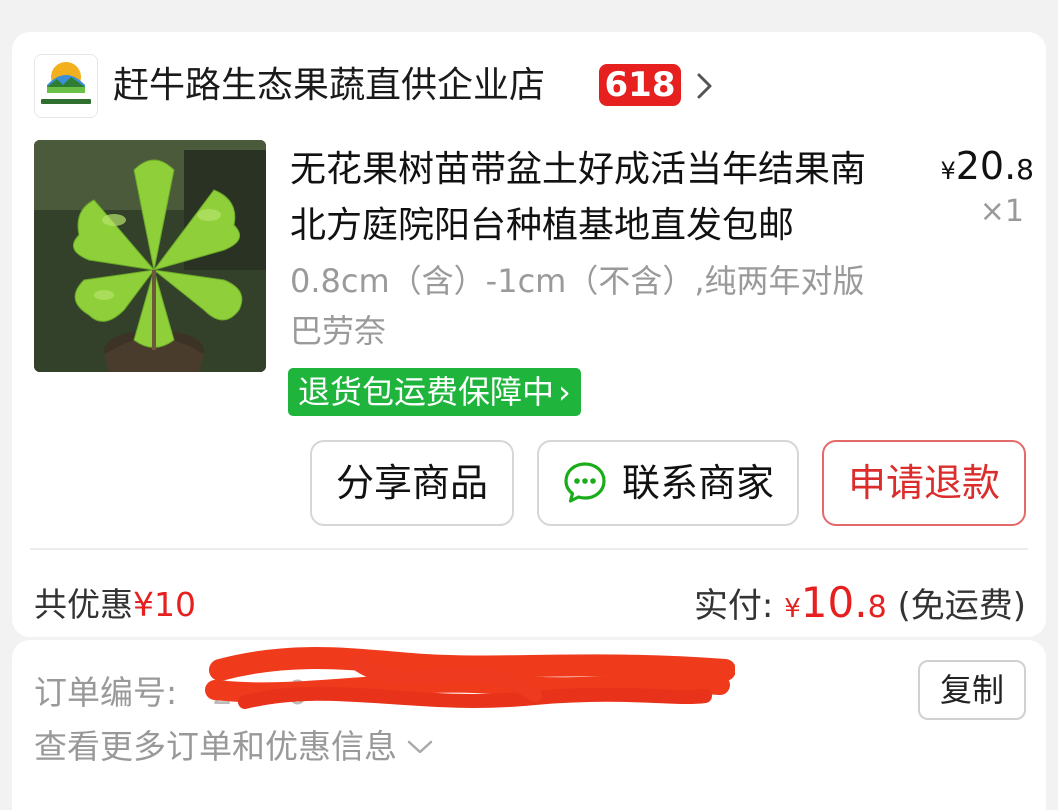  What do you see at coordinates (66, 86) in the screenshot?
I see `store-logo` at bounding box center [66, 86].